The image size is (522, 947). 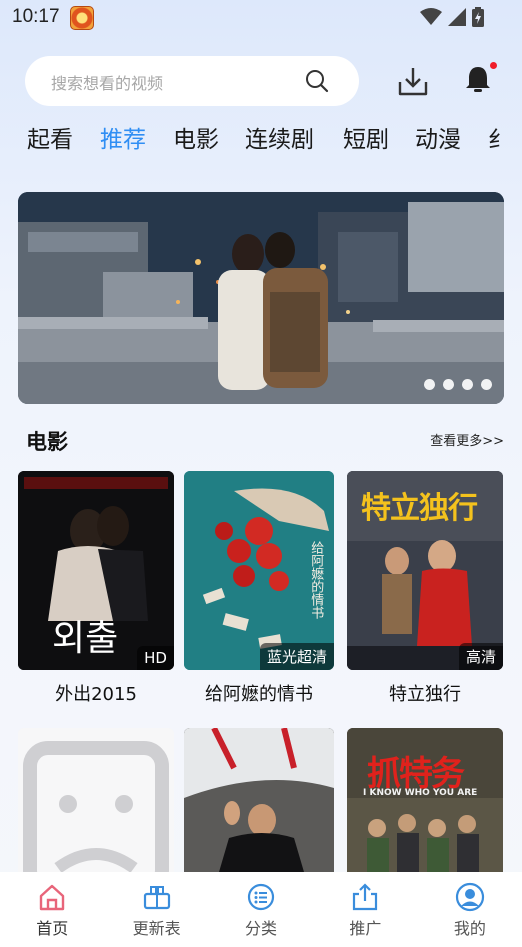 I want to click on movie-card: 외출 HD 外出2015, so click(x=96, y=588).